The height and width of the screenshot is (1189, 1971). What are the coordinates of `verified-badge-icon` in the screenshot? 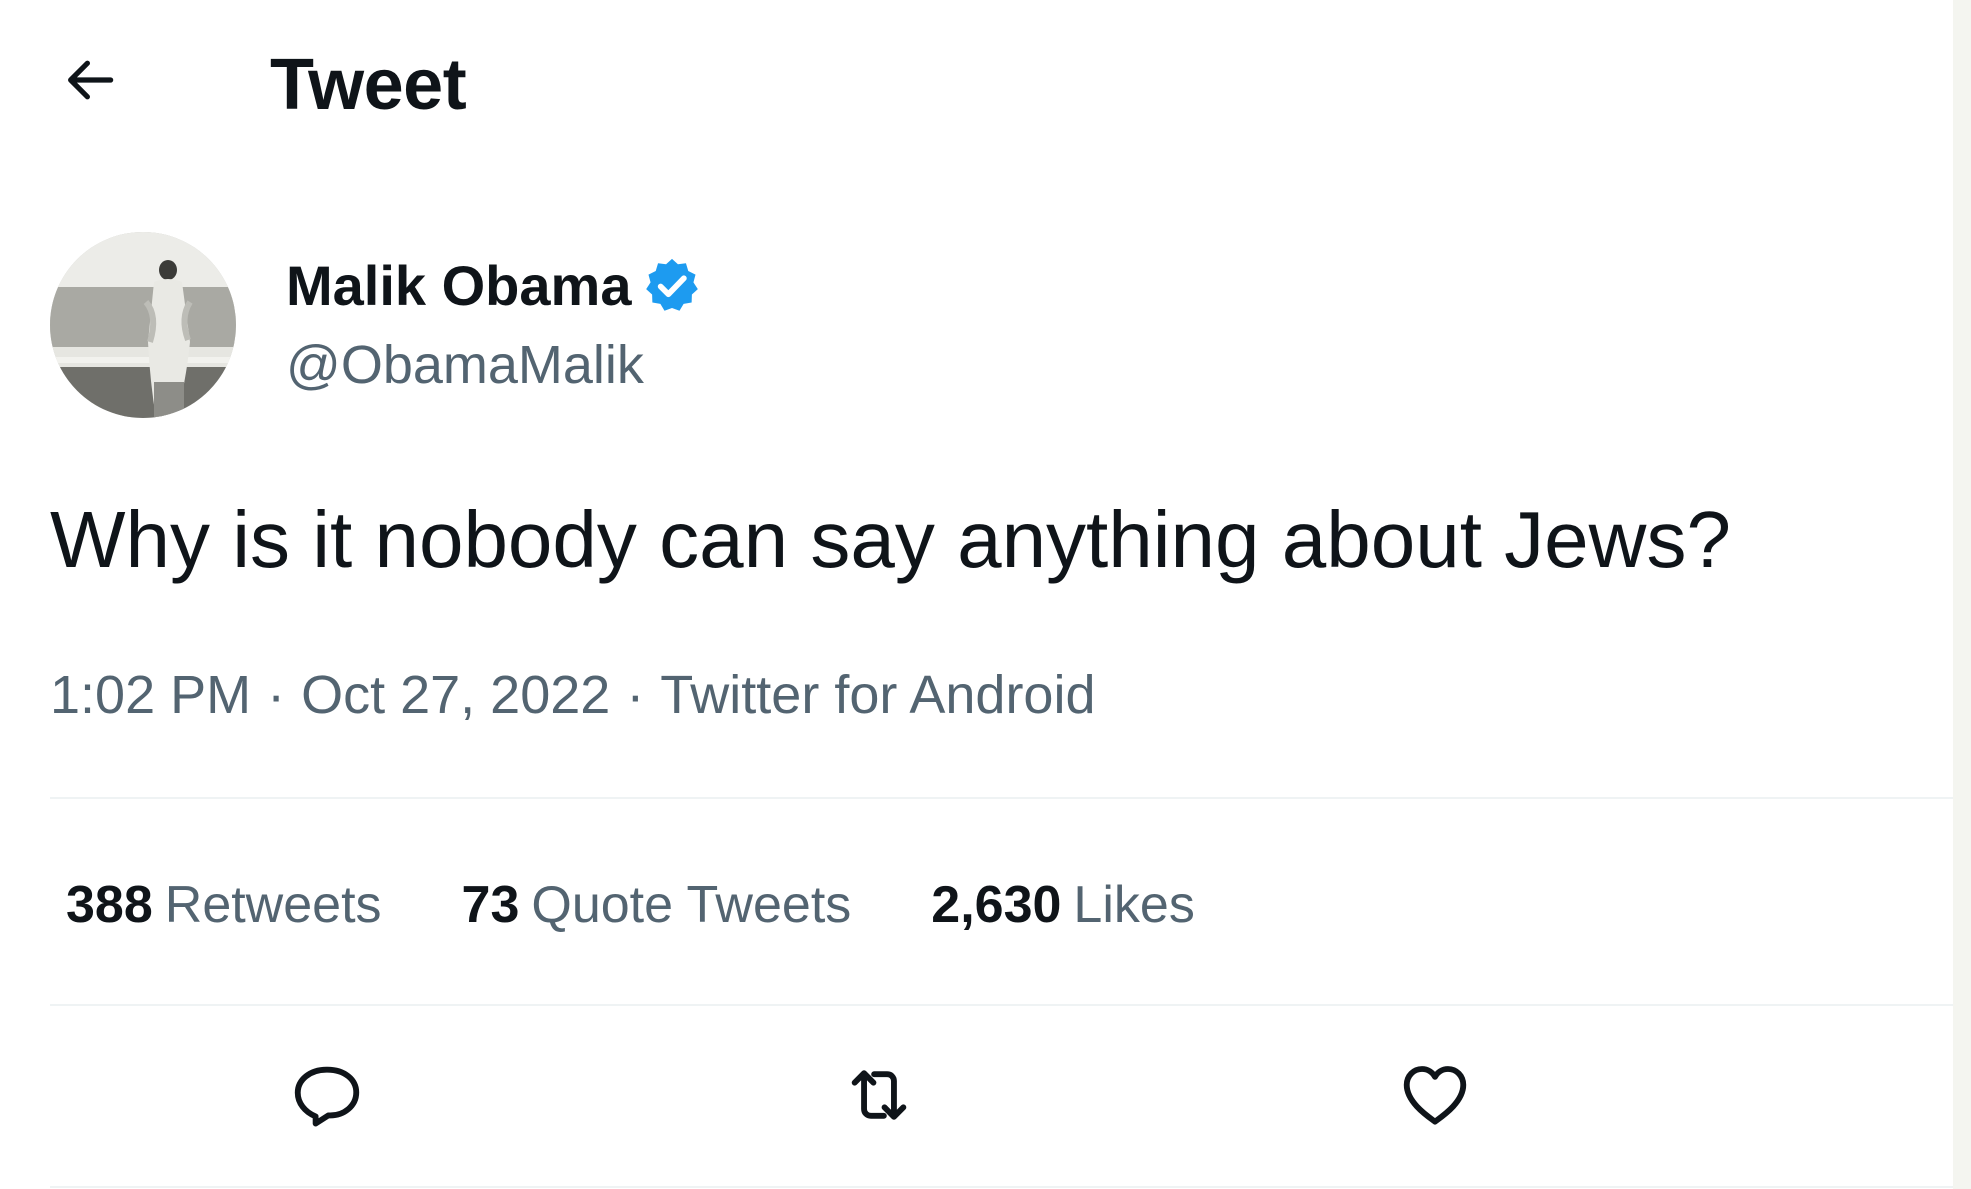 It's located at (672, 284).